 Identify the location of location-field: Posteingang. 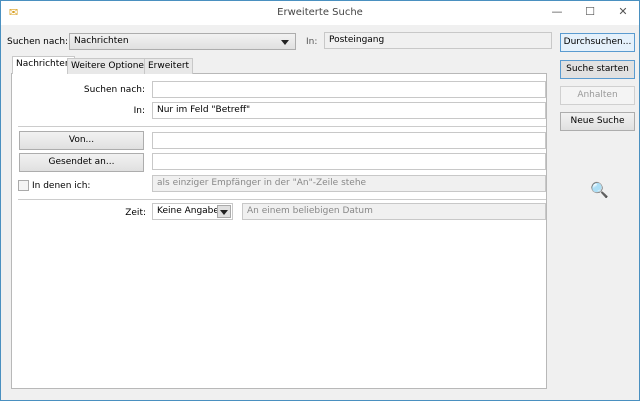
(438, 40).